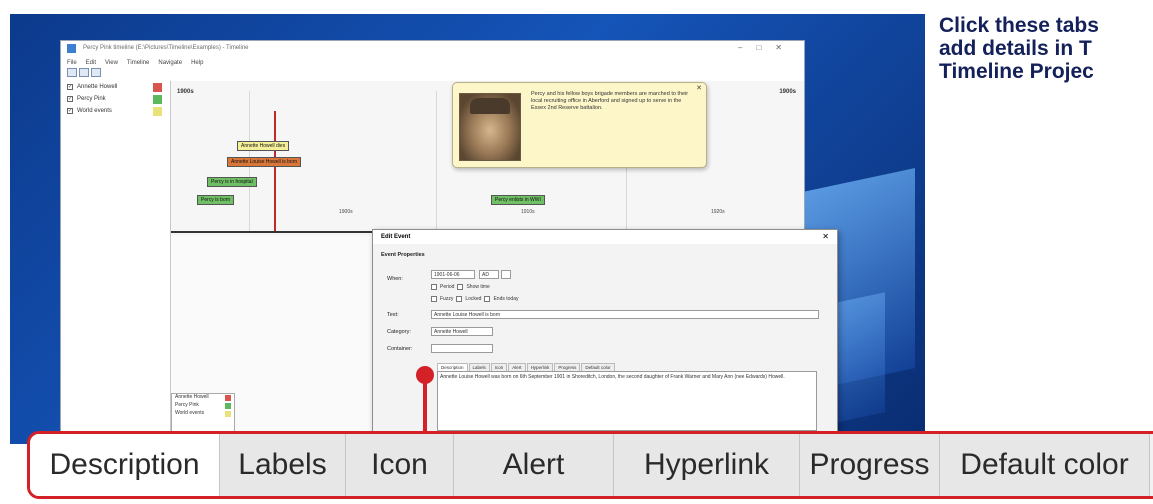  What do you see at coordinates (598, 367) in the screenshot?
I see `mini-tab-default-color: Default color` at bounding box center [598, 367].